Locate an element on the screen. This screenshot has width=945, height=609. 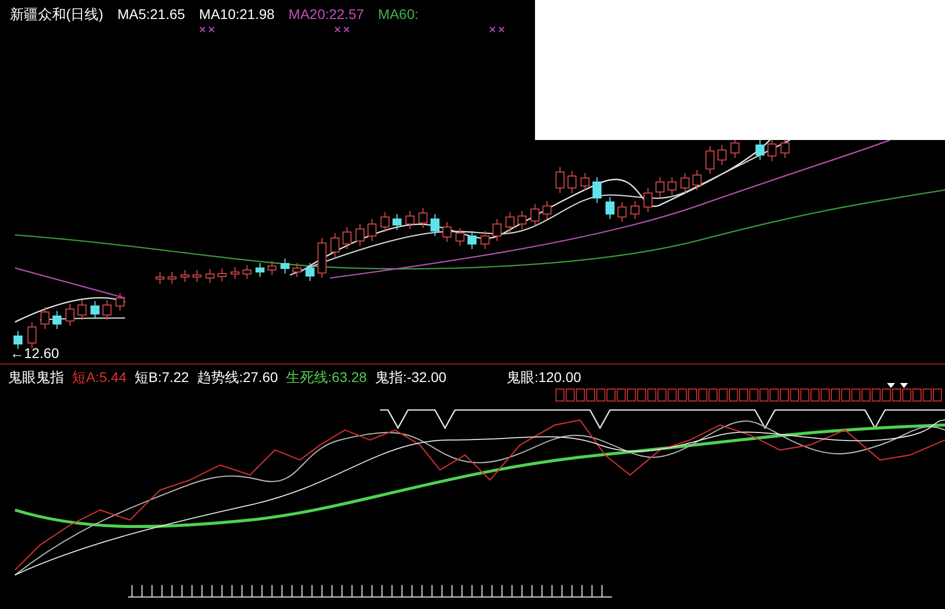
price-label: ←12.60 is located at coordinates (35, 353).